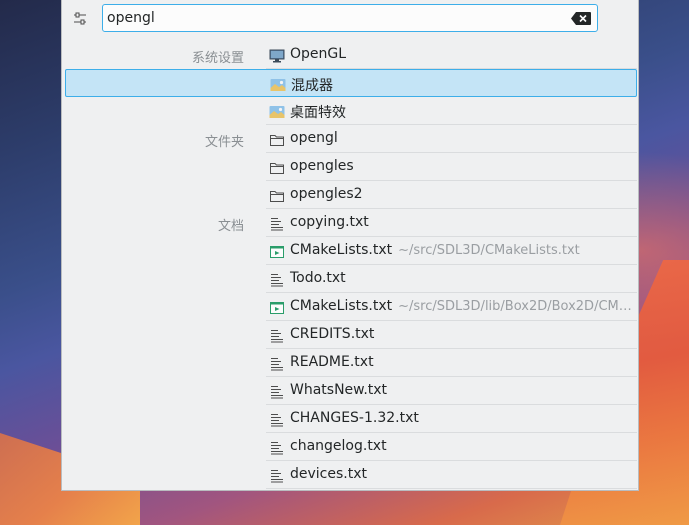 The height and width of the screenshot is (525, 689). I want to click on result-title: opengl, so click(314, 138).